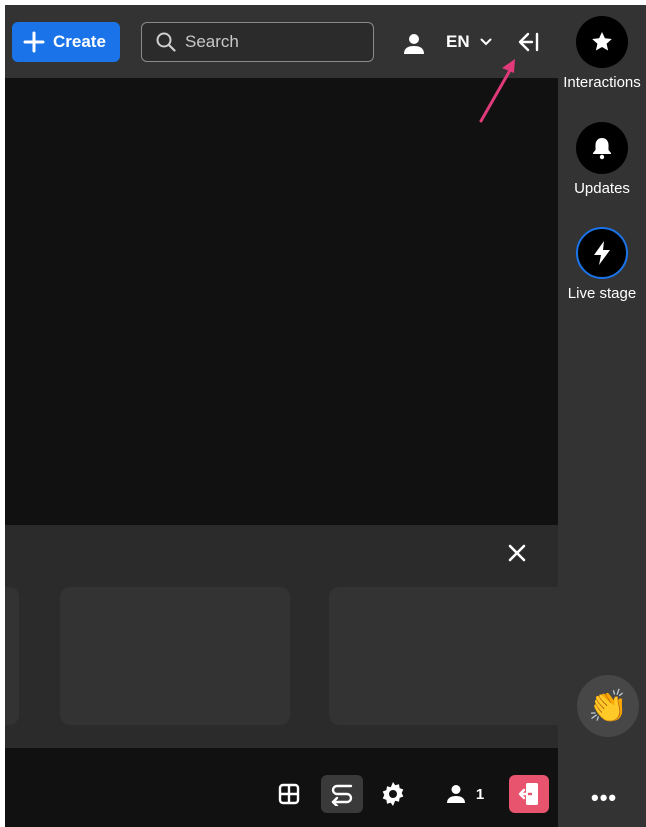 The height and width of the screenshot is (827, 646). I want to click on exit-icon, so click(528, 794).